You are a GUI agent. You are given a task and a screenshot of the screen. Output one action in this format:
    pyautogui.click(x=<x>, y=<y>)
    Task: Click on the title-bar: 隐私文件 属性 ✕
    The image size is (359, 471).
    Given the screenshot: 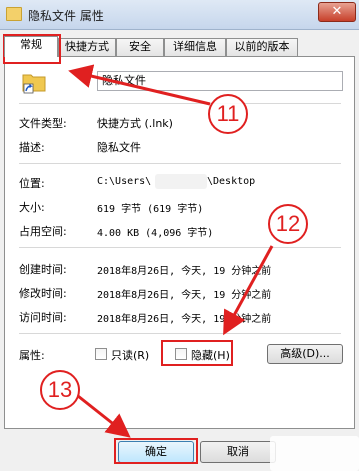 What is the action you would take?
    pyautogui.click(x=179, y=15)
    